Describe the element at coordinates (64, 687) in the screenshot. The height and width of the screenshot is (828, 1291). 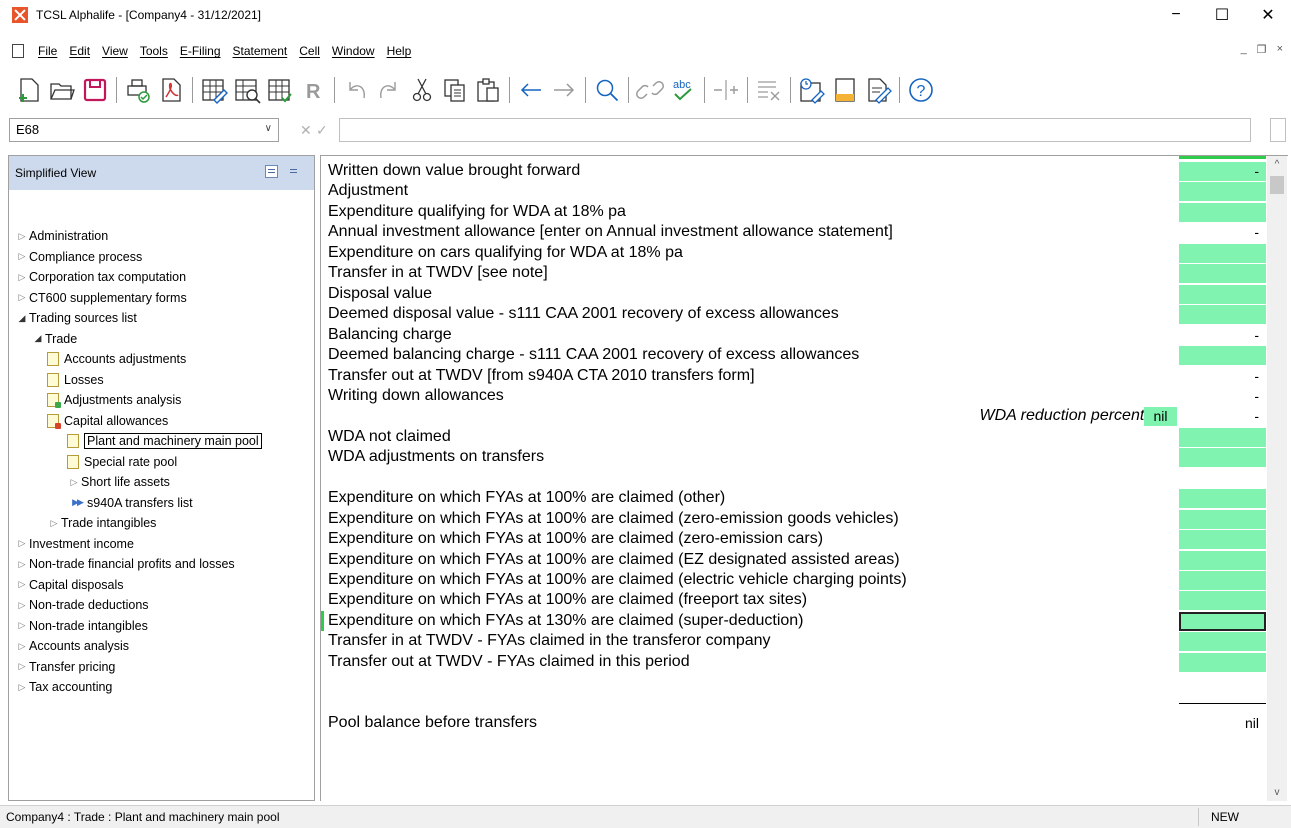
I see `tree-item: ▷ Tax accounting` at that location.